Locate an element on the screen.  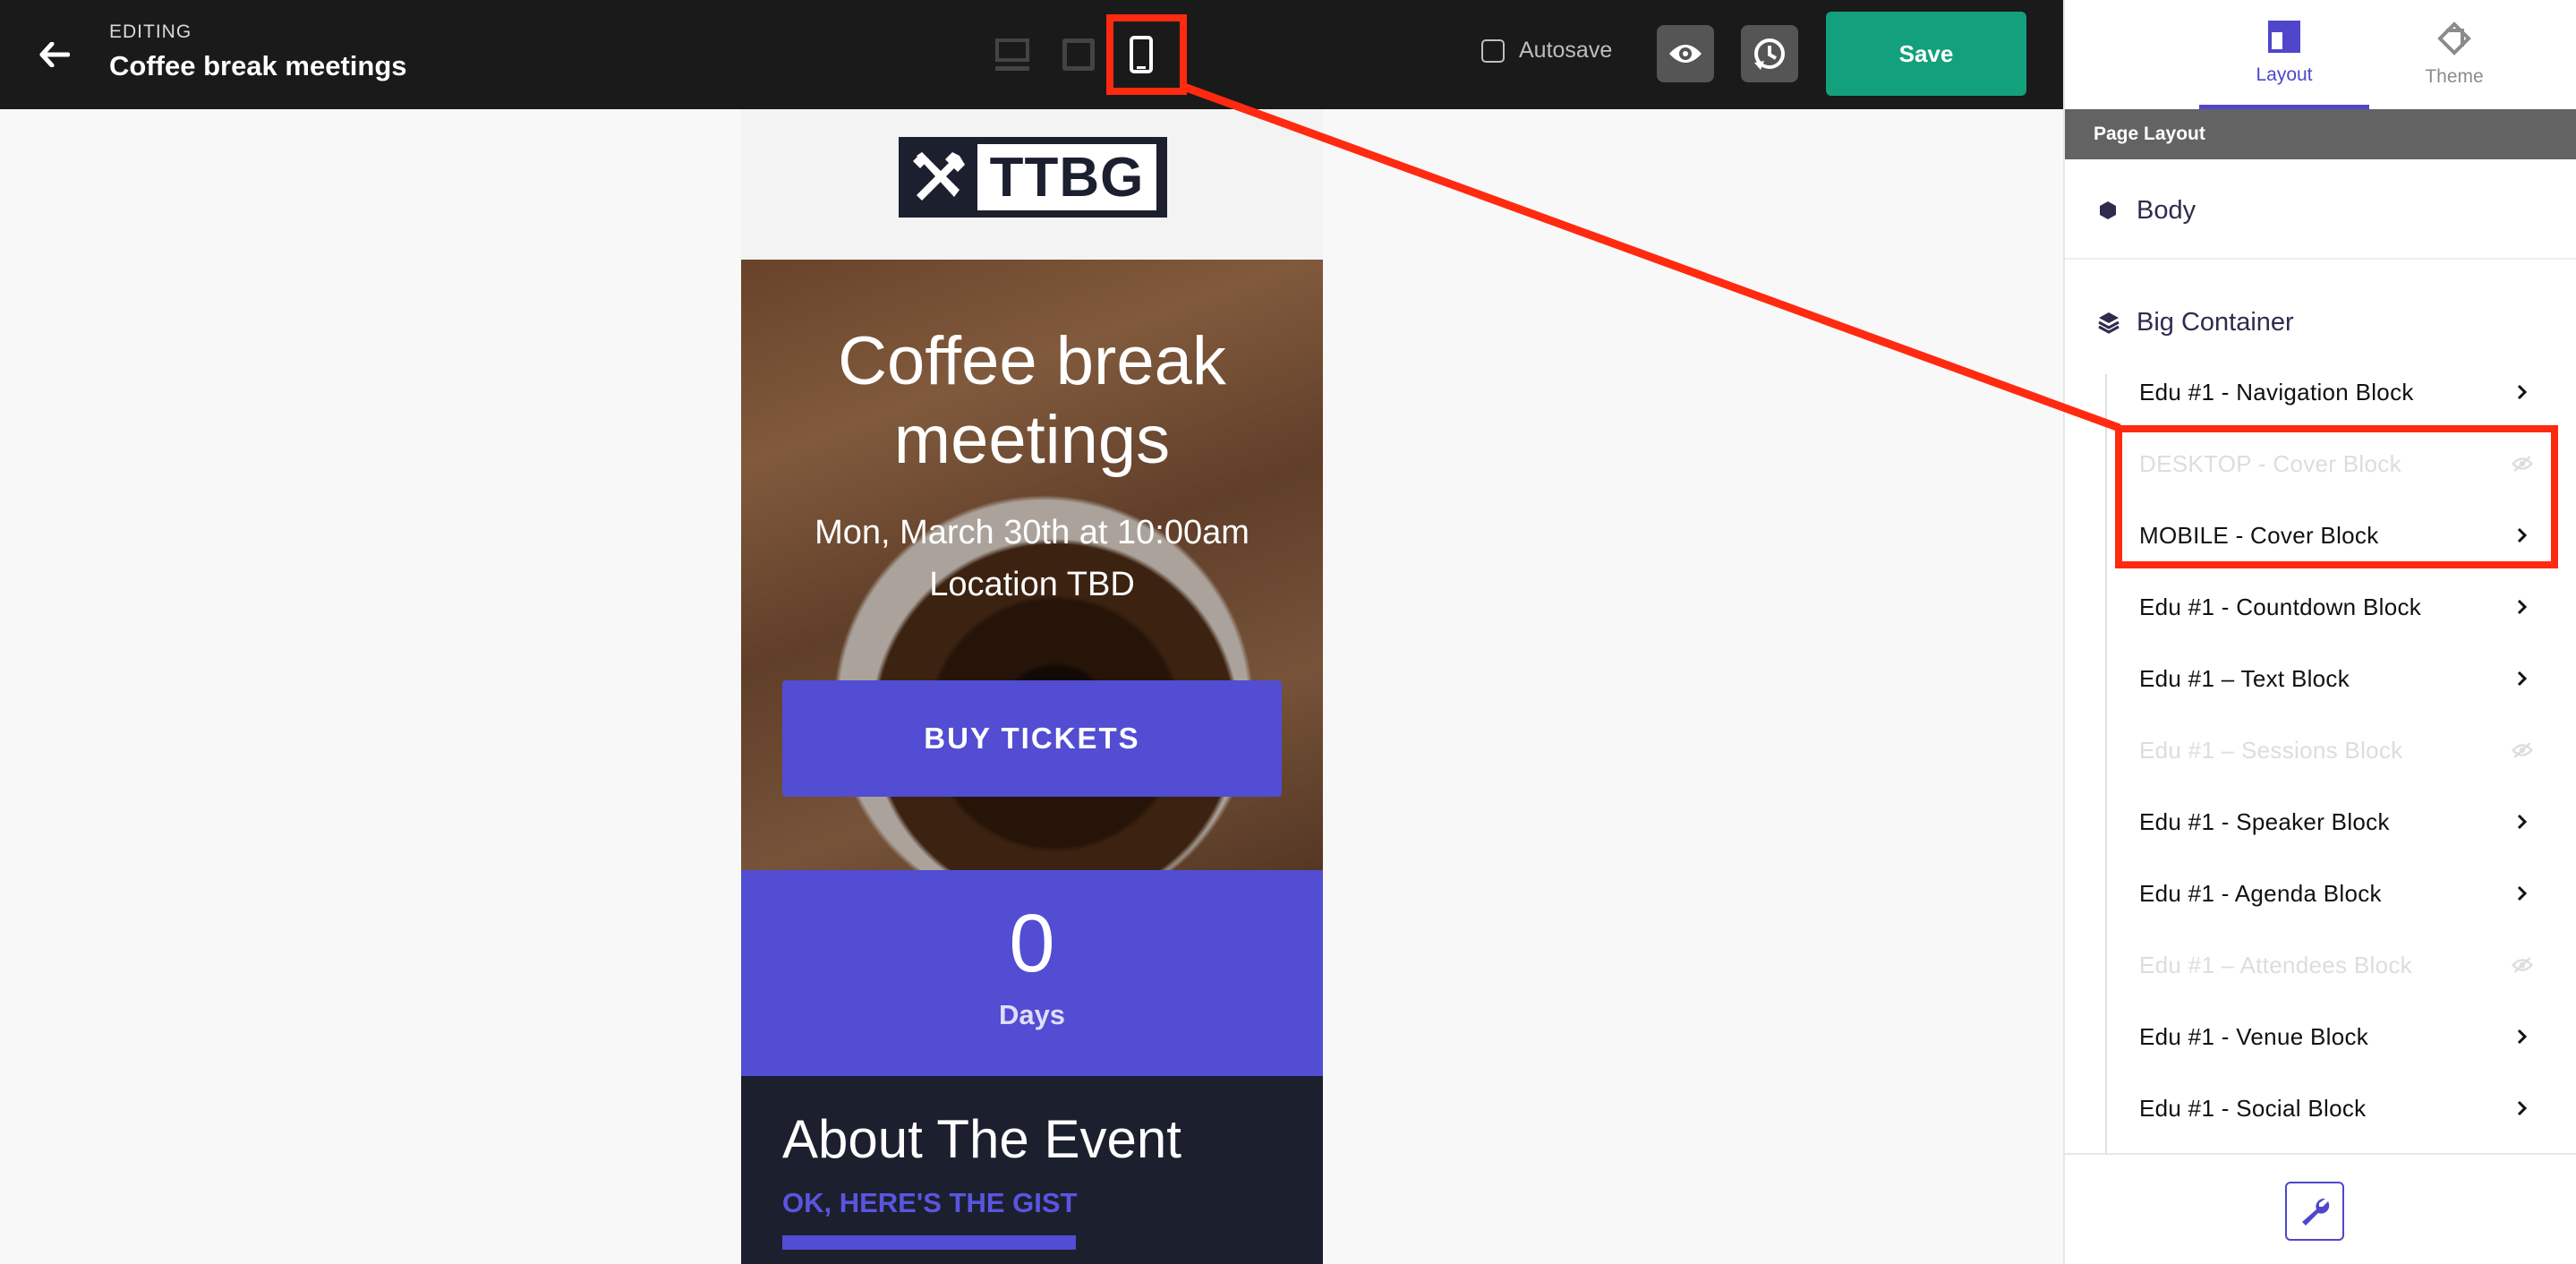
tab-layout-label: Layout is located at coordinates (2284, 74).